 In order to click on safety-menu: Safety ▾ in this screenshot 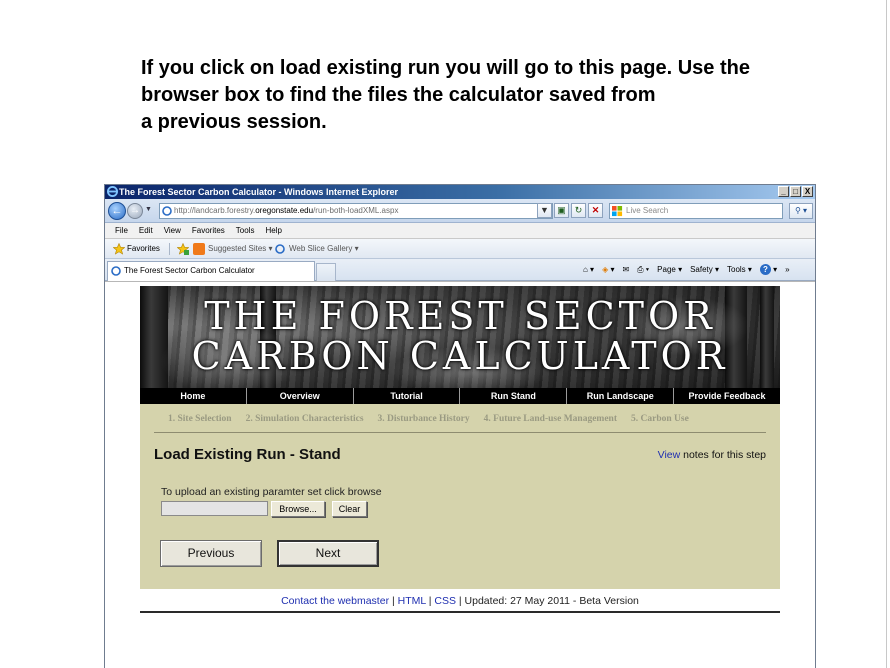, I will do `click(704, 270)`.